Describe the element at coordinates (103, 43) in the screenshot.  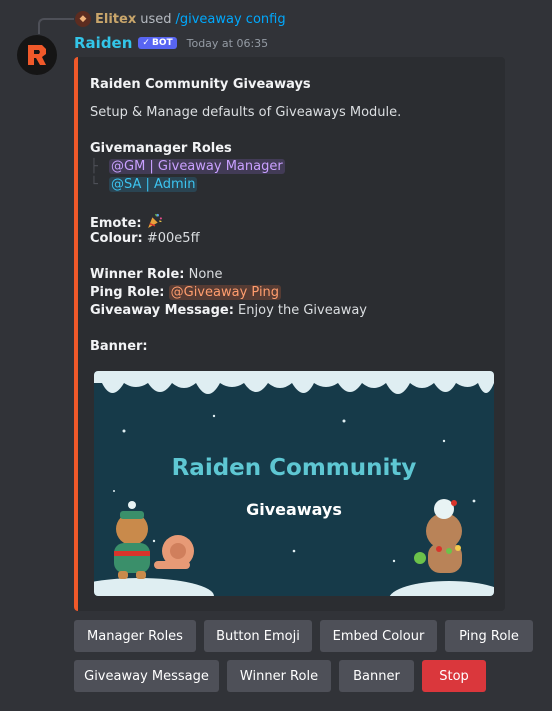
I see `bot-name: Raiden` at that location.